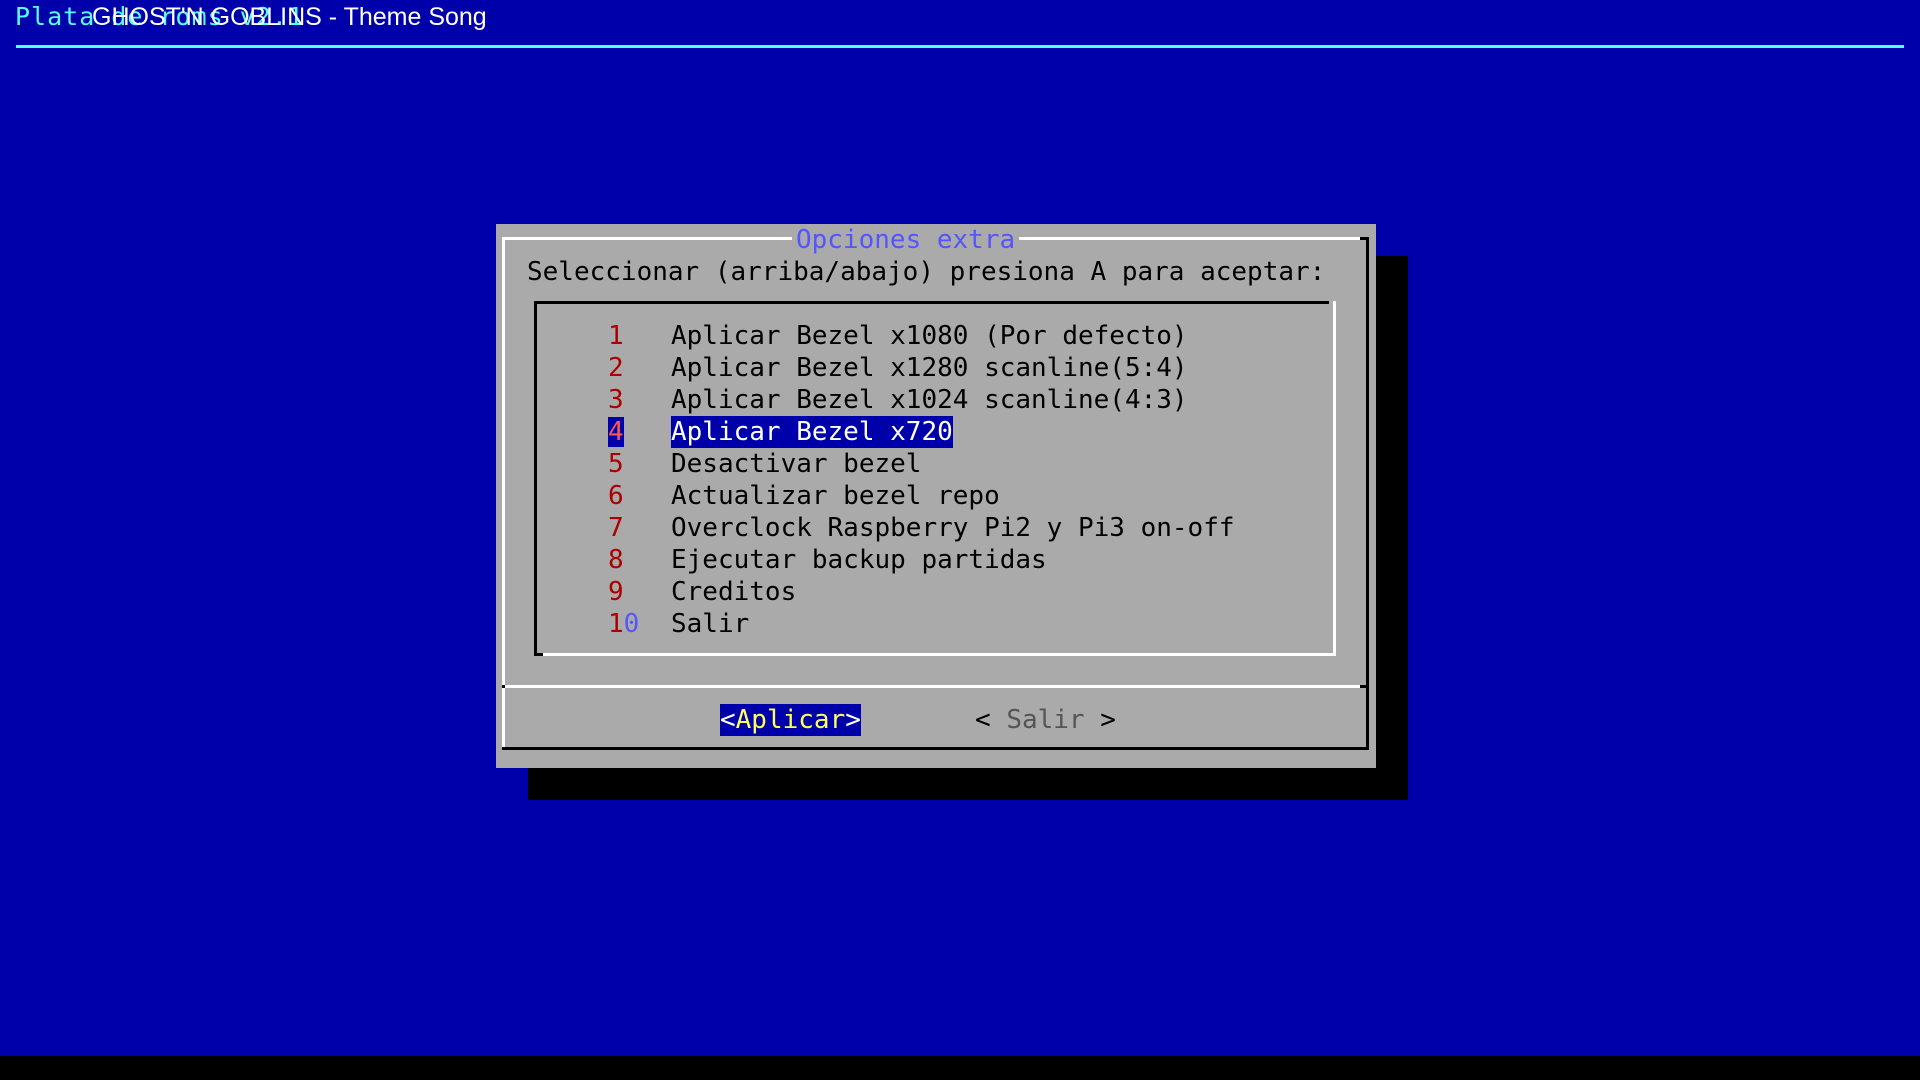  Describe the element at coordinates (960, 464) in the screenshot. I see `menu-item-5: 5 Desactivar bezel` at that location.